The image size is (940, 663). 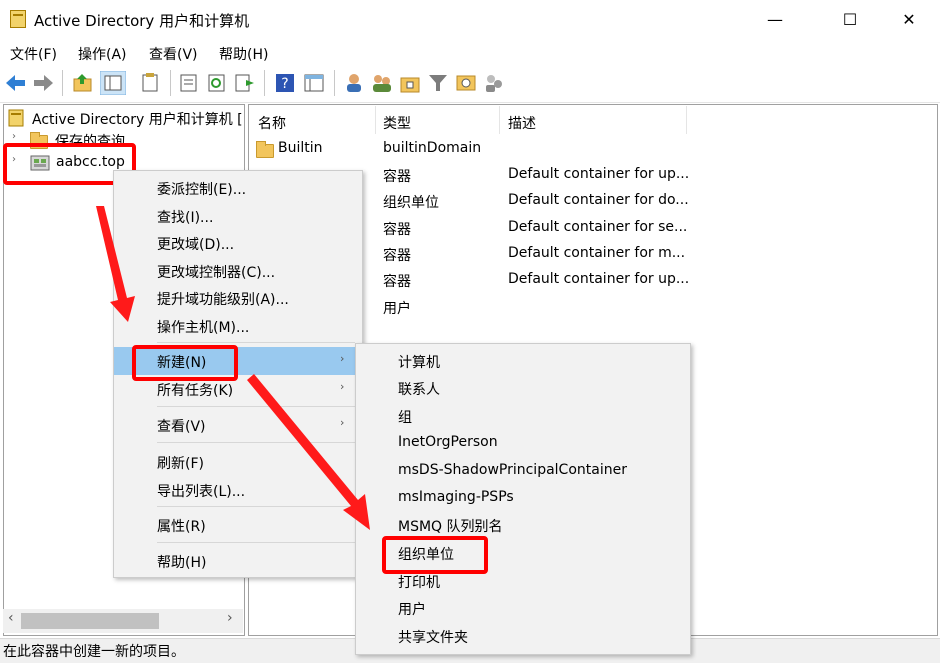 What do you see at coordinates (382, 83) in the screenshot?
I see `new-group-icon` at bounding box center [382, 83].